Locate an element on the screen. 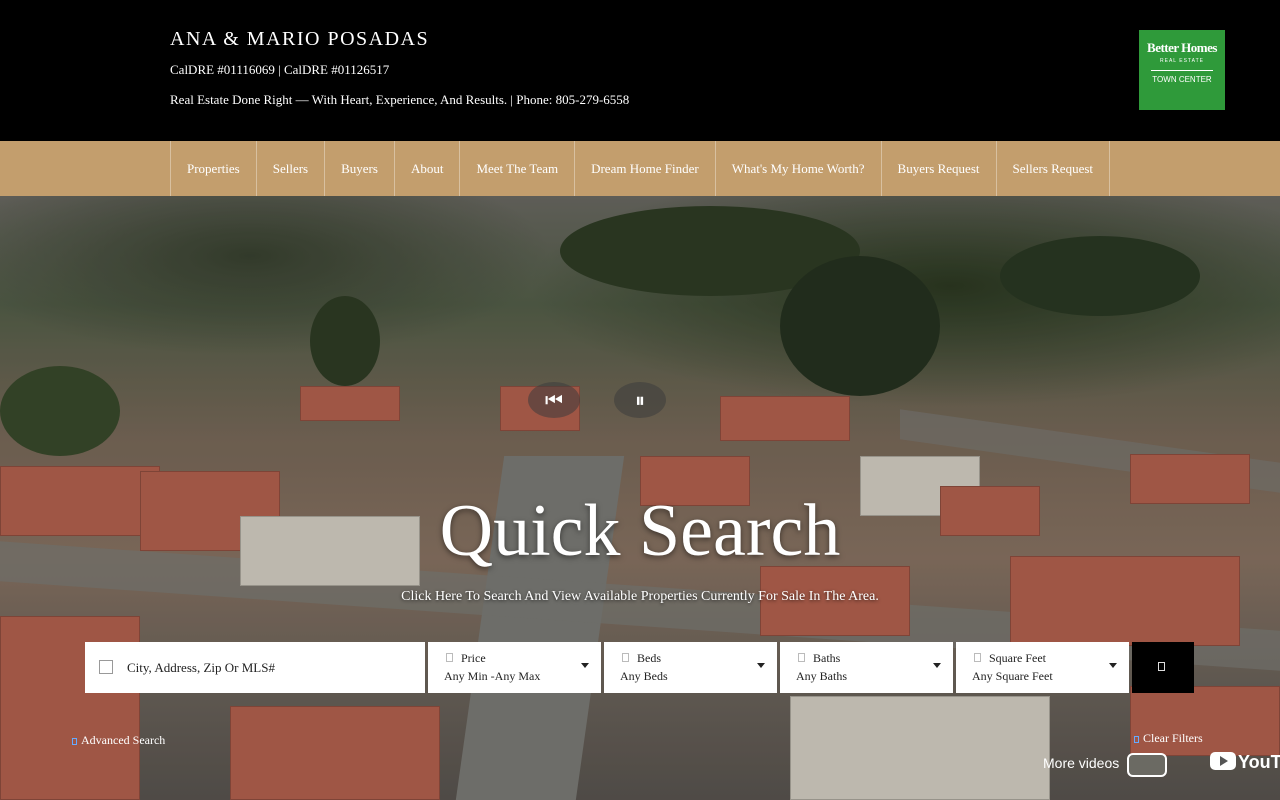  logo-divider is located at coordinates (1182, 70).